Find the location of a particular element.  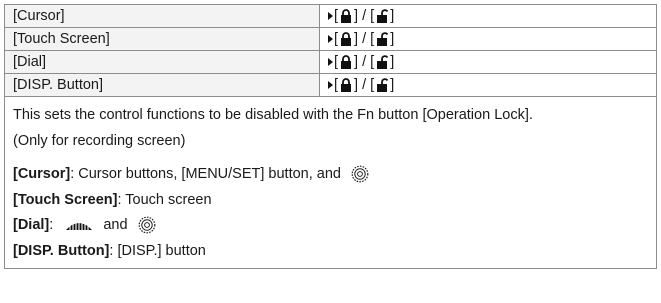

description-term: [DISP. Button] is located at coordinates (61, 250).